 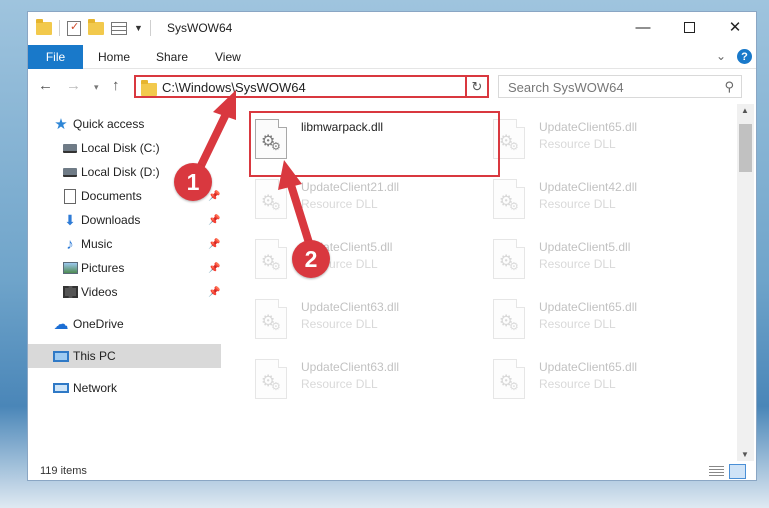 I want to click on sidebar-item-downloads: ⬇ Downloads 📌, so click(x=124, y=220).